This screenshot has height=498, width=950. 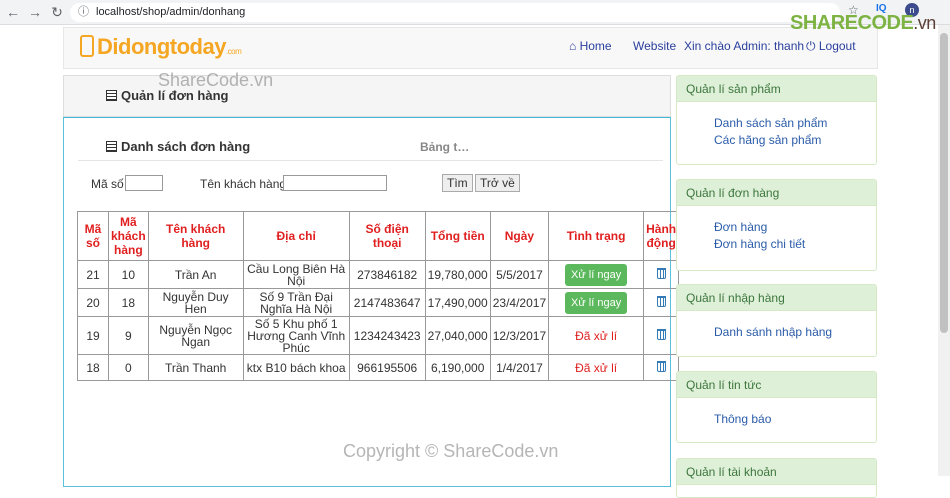 What do you see at coordinates (776, 193) in the screenshot?
I see `sidebar-panel-title: Quản lí đơn hàng` at bounding box center [776, 193].